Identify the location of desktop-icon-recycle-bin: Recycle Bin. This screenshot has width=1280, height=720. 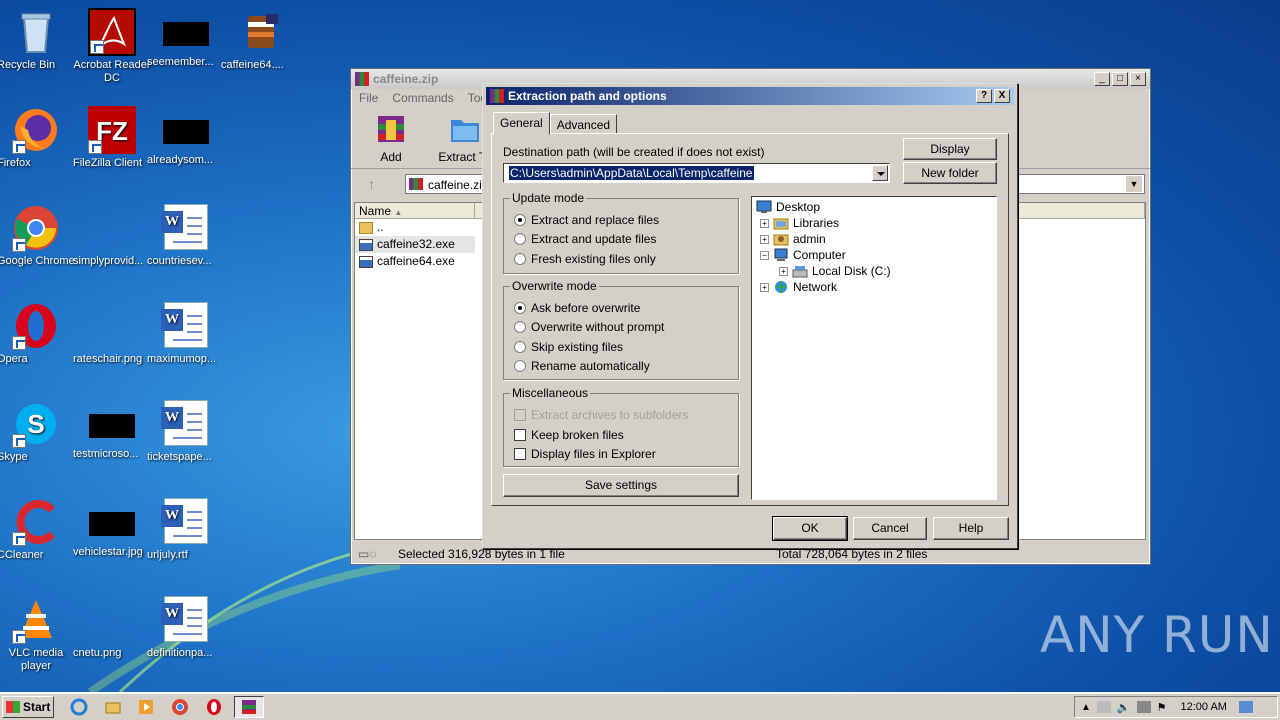
(37, 39).